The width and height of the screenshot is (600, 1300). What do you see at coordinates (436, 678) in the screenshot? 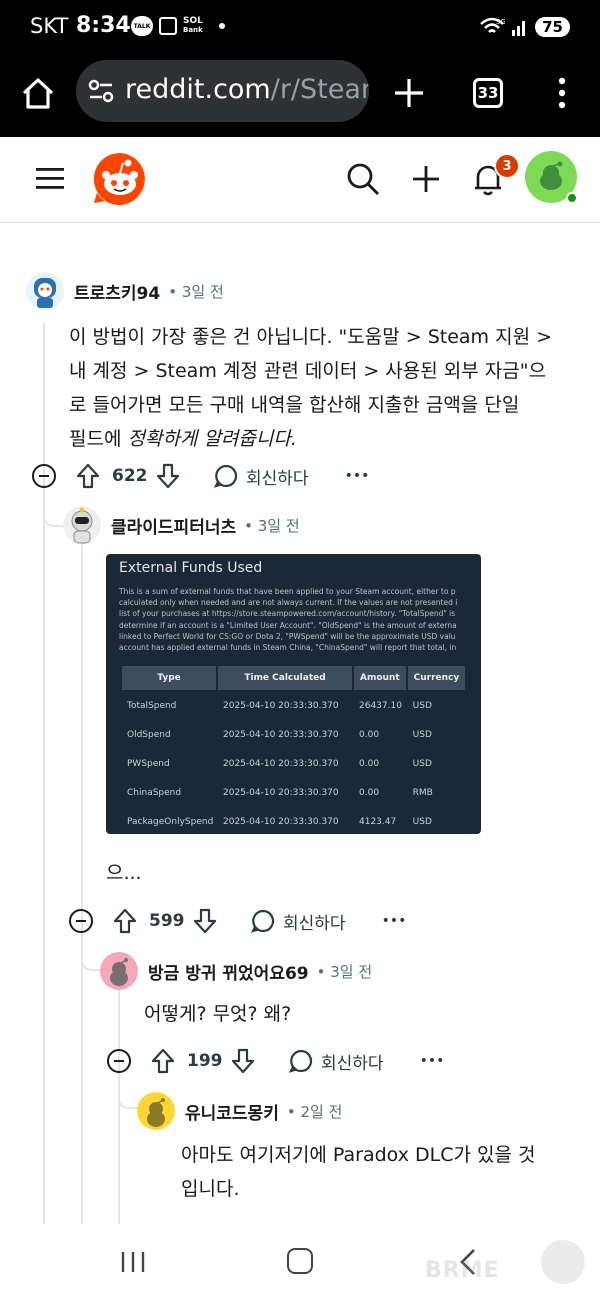
I see `table-header: Currency` at bounding box center [436, 678].